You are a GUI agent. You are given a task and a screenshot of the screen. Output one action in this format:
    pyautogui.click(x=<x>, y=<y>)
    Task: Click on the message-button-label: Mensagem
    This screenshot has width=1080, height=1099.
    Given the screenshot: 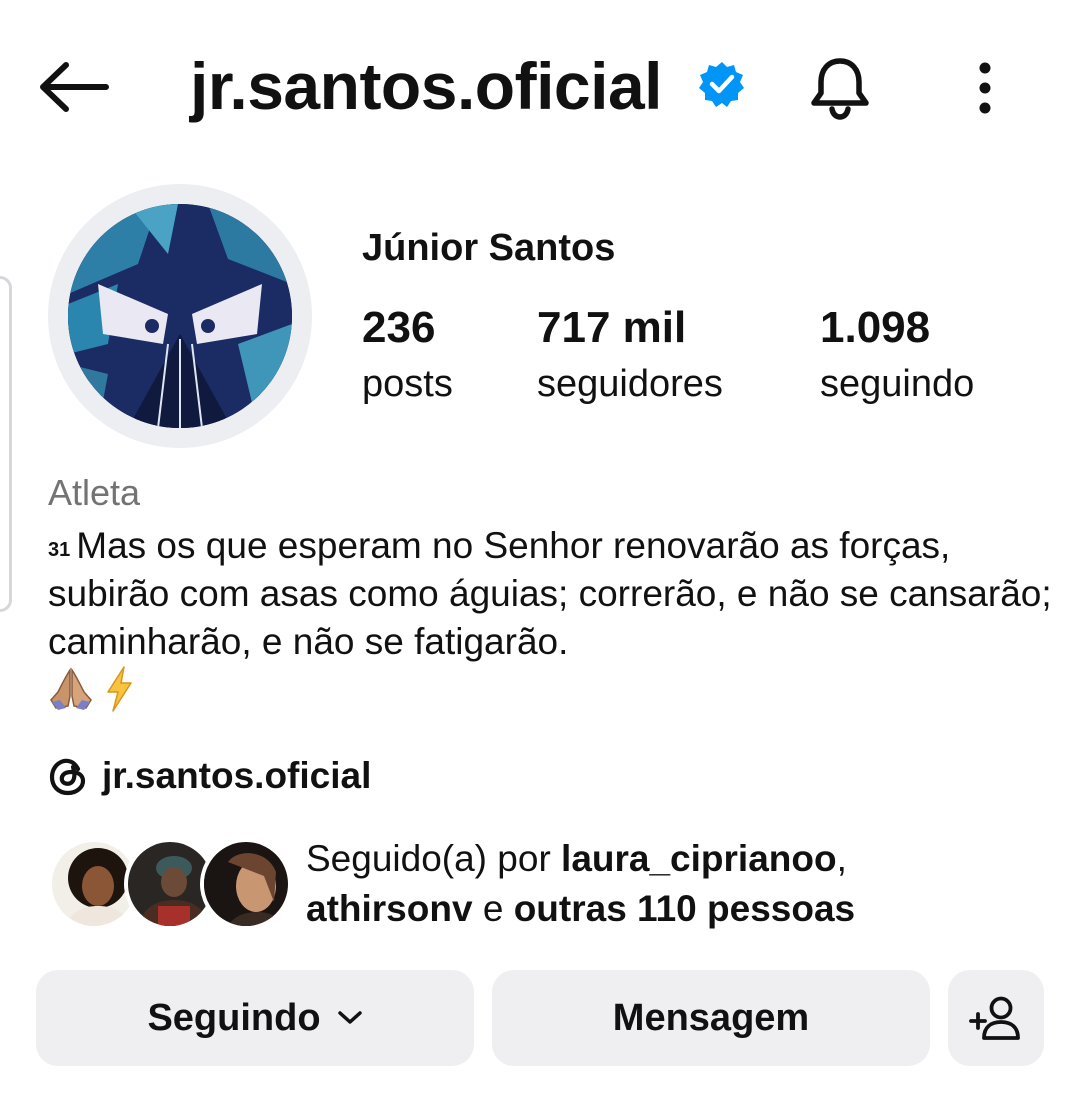 What is the action you would take?
    pyautogui.click(x=711, y=1017)
    